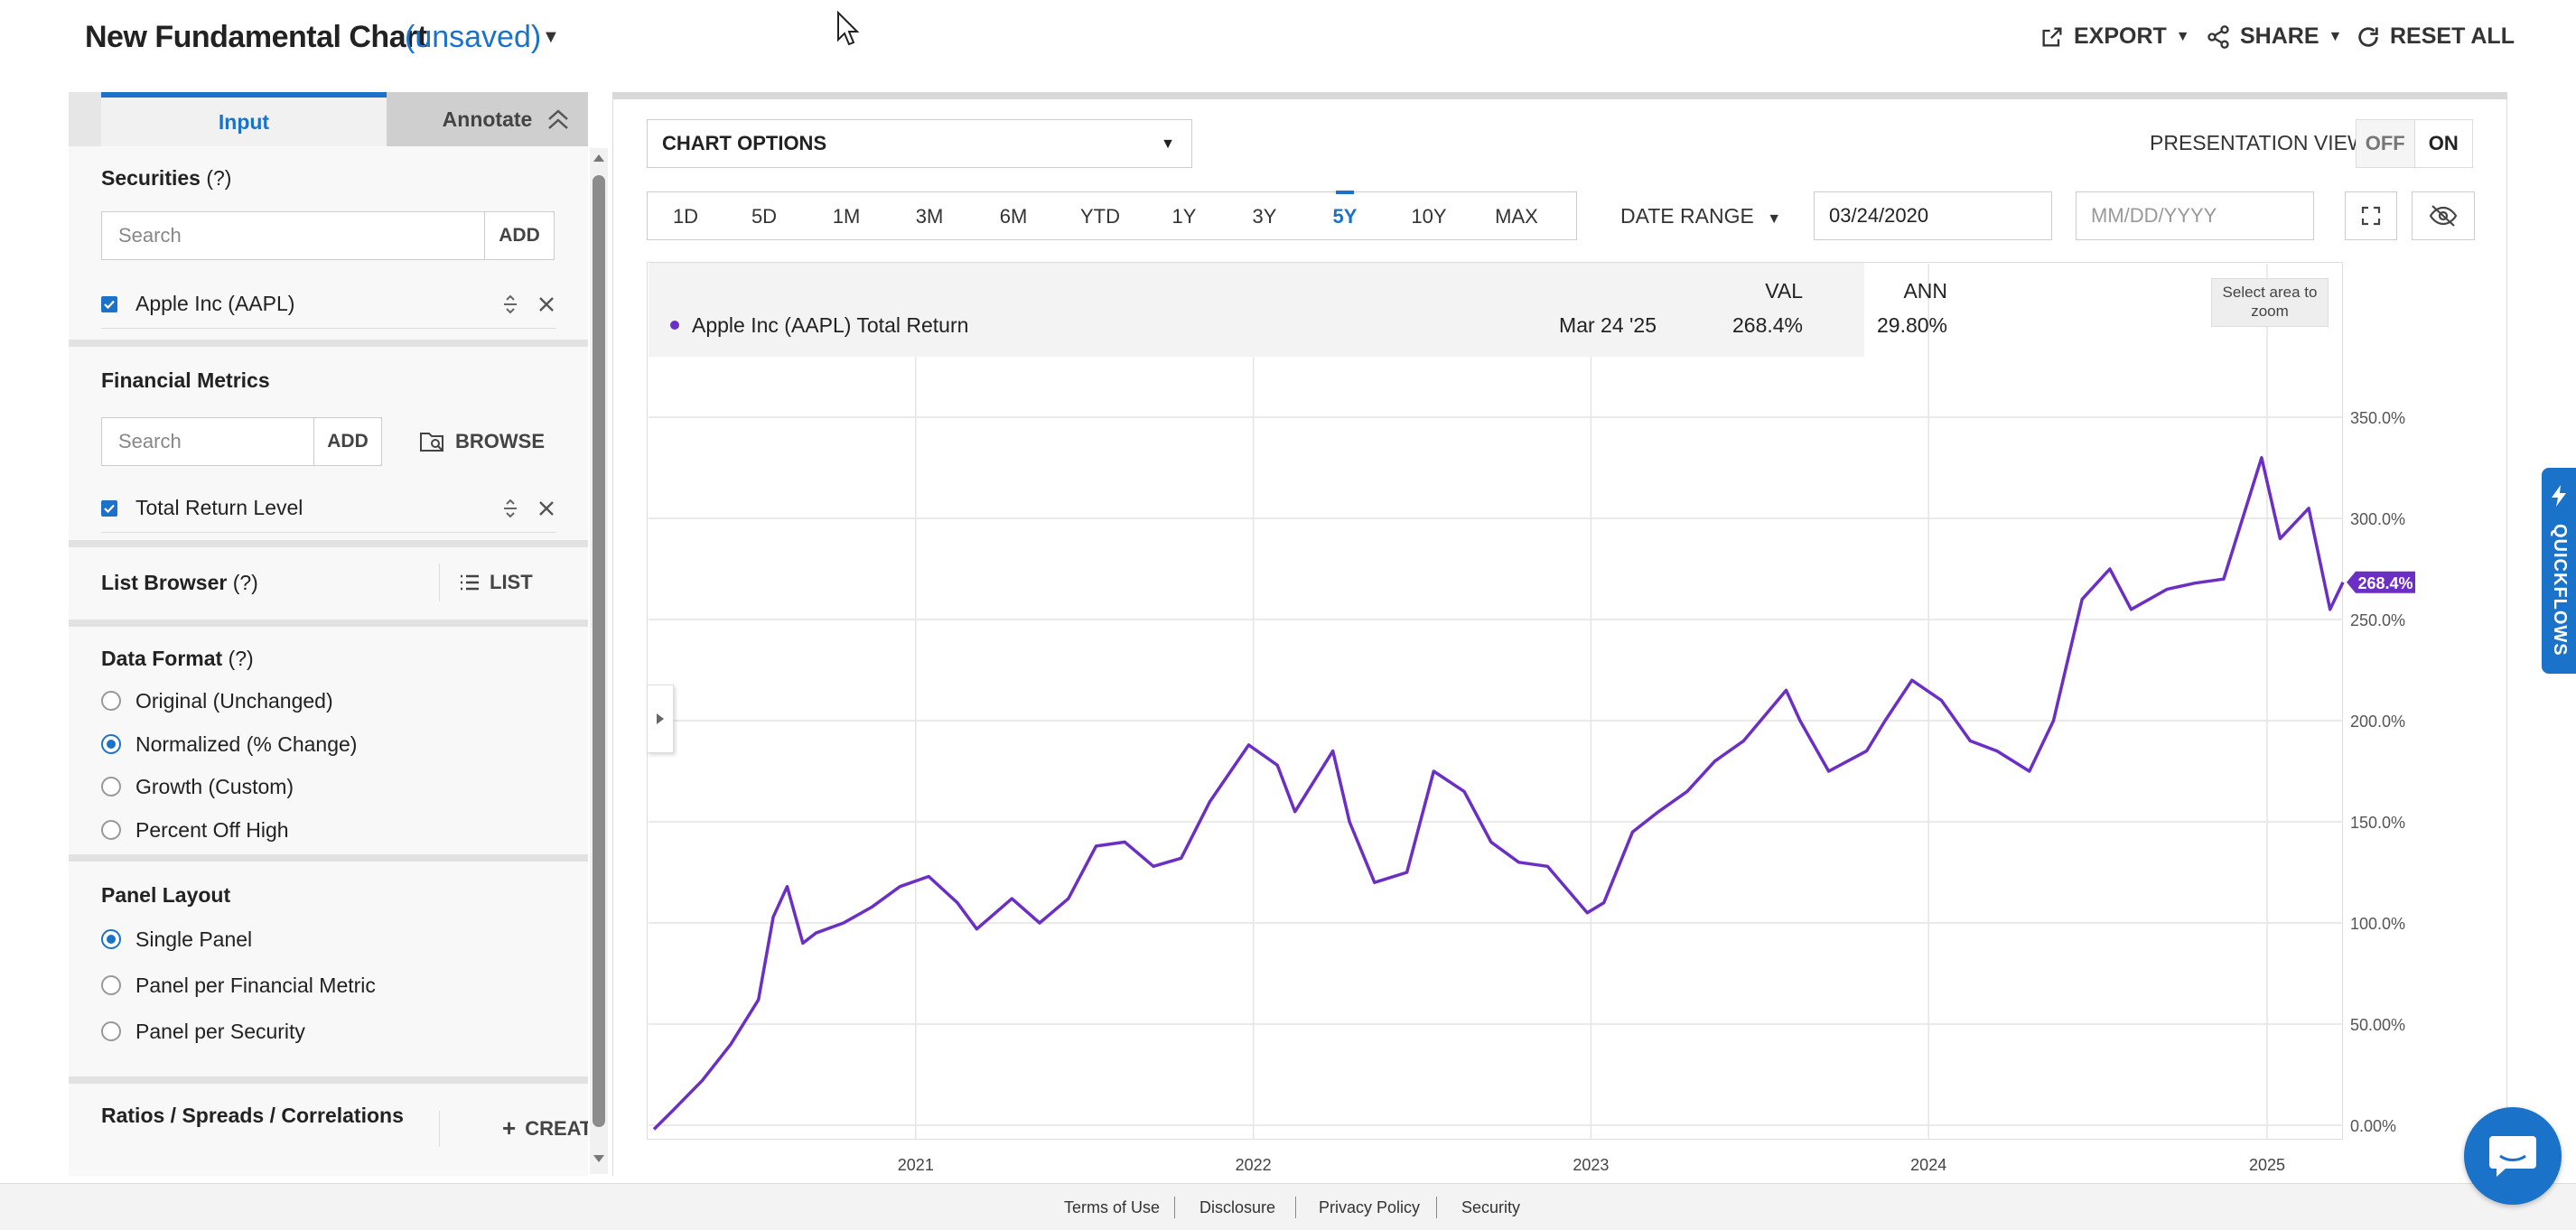 The image size is (2576, 1230). I want to click on legend-val-header: VAL, so click(1784, 291).